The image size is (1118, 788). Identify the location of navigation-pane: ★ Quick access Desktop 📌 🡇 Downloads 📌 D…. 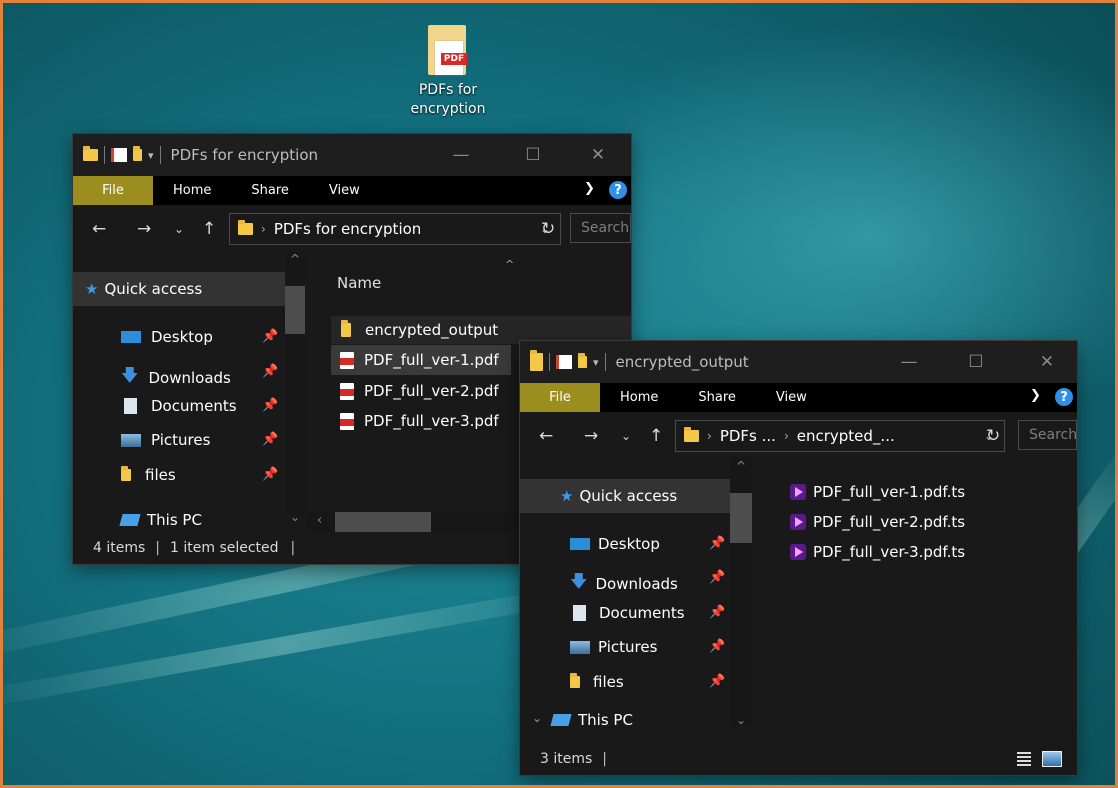
(189, 392).